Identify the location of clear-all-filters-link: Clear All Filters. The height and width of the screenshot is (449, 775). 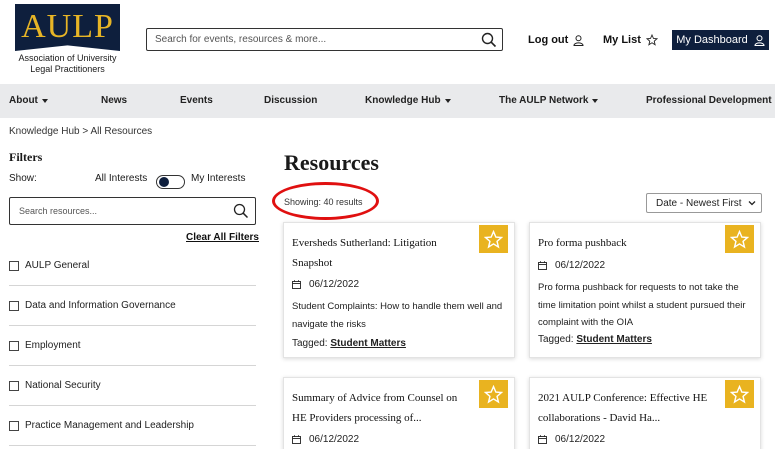
(222, 237).